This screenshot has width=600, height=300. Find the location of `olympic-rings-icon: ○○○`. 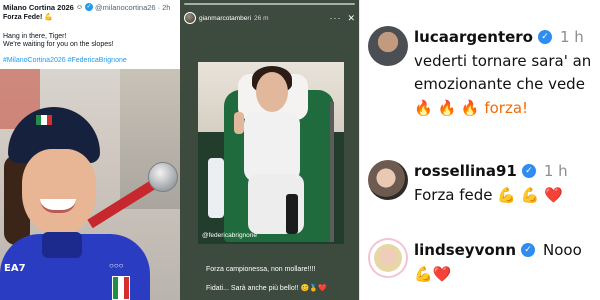

olympic-rings-icon: ○○○ is located at coordinates (116, 265).